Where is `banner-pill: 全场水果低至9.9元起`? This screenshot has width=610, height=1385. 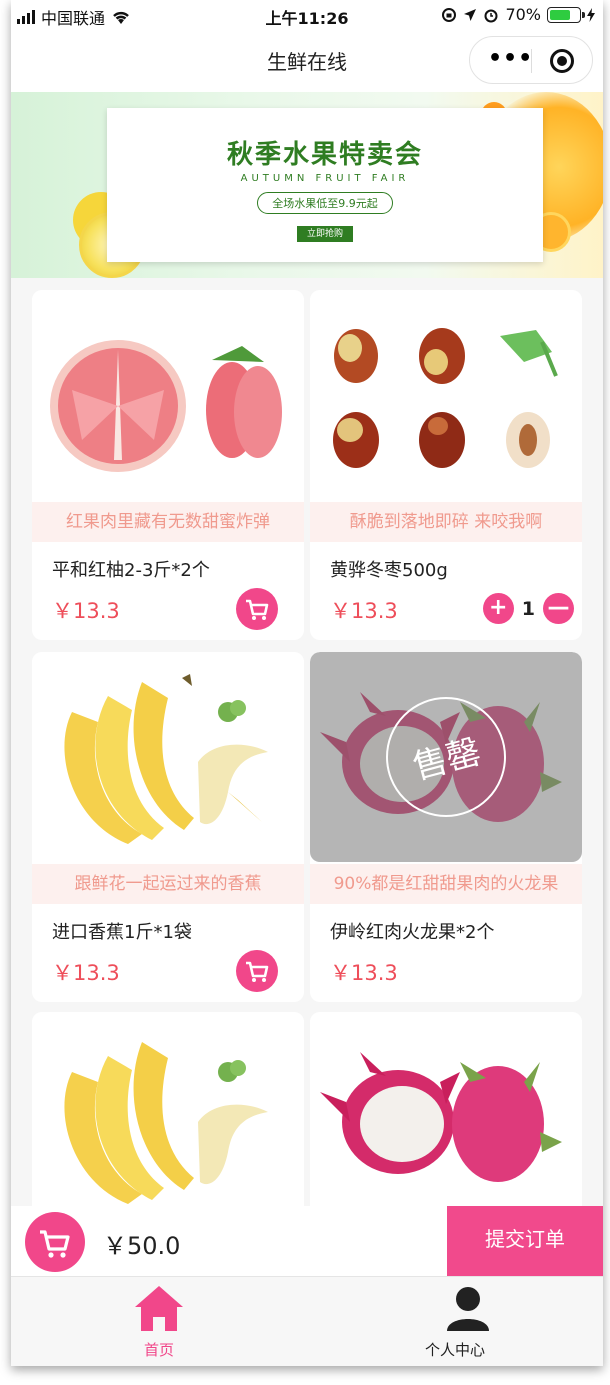 banner-pill: 全场水果低至9.9元起 is located at coordinates (325, 203).